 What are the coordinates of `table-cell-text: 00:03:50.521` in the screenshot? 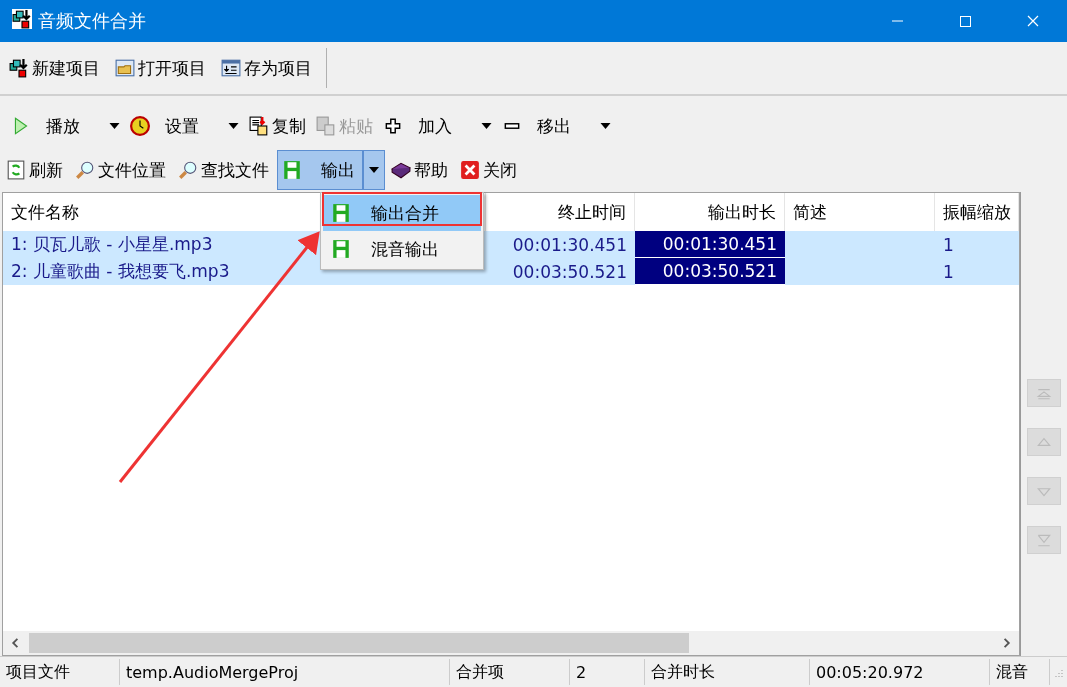 It's located at (569, 272).